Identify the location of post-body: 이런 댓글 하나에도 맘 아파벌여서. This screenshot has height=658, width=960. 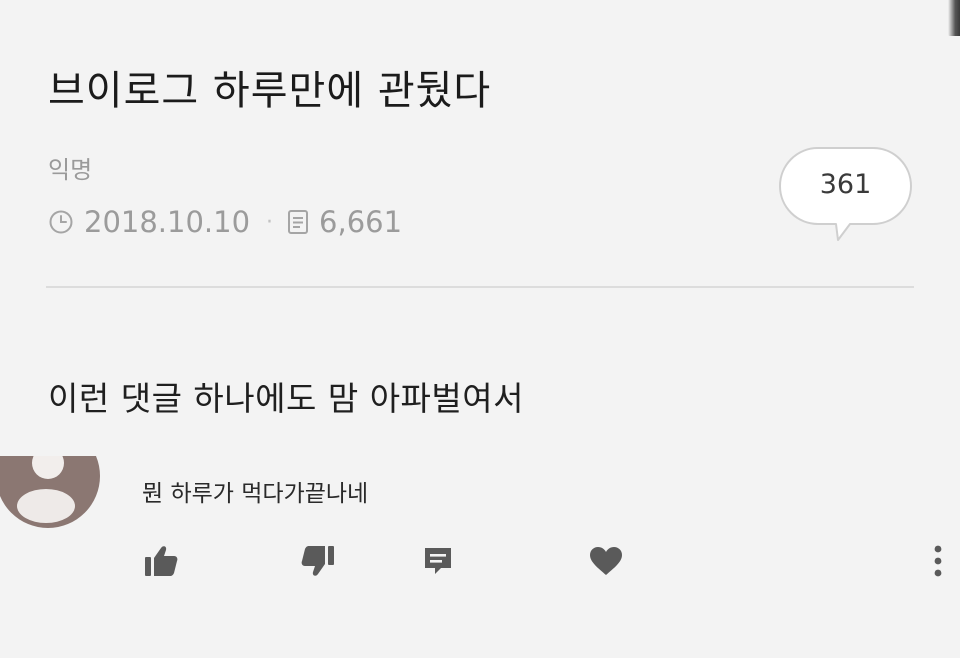
(286, 398).